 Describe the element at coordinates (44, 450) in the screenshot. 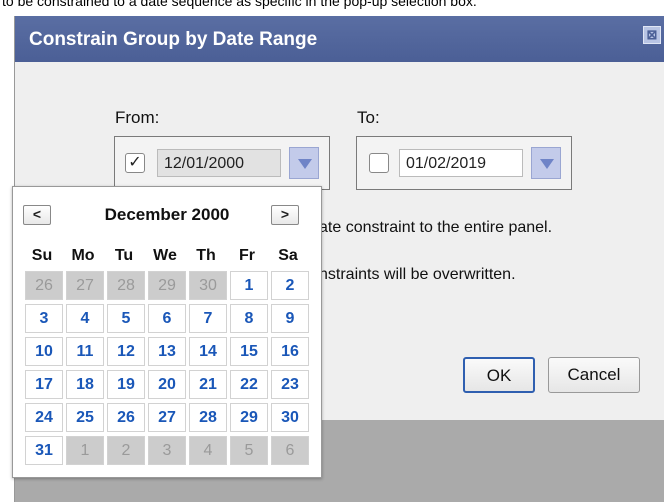

I see `calendar-day: 31` at that location.